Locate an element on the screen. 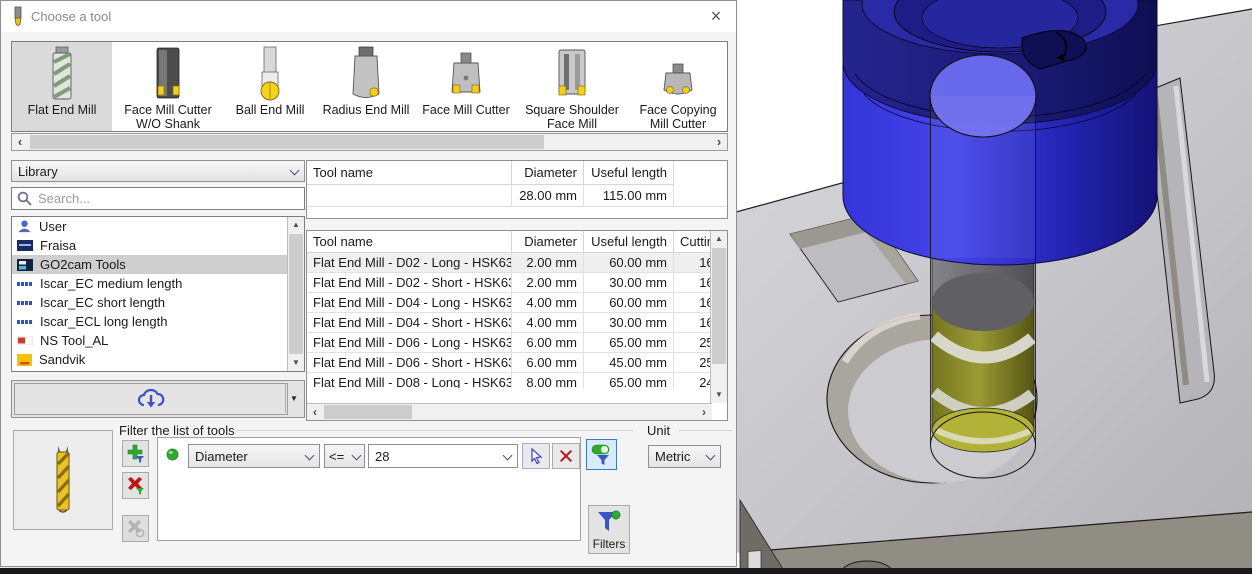 Image resolution: width=1252 pixels, height=574 pixels. tool-type-flat-end-mill: Flat End Mill is located at coordinates (62, 86).